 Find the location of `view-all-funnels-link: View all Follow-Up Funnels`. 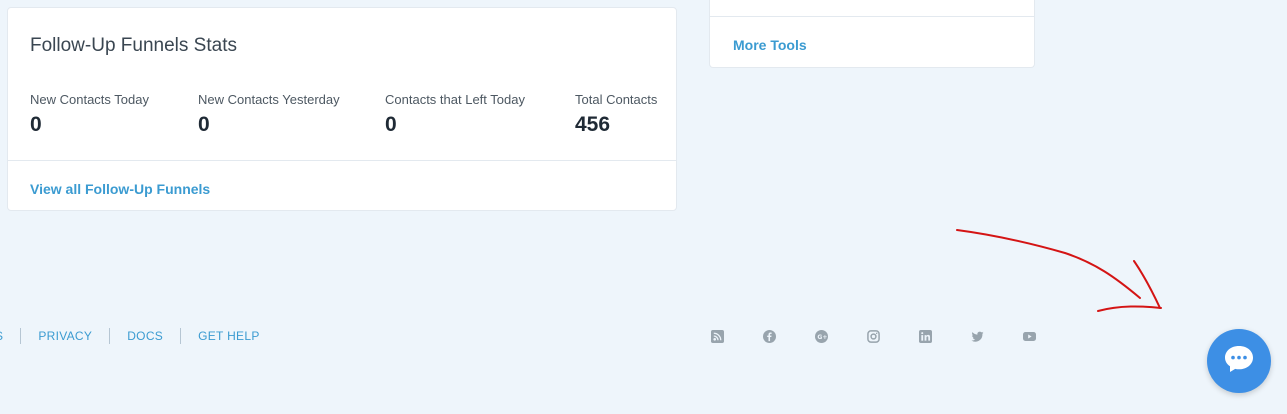

view-all-funnels-link: View all Follow-Up Funnels is located at coordinates (120, 189).